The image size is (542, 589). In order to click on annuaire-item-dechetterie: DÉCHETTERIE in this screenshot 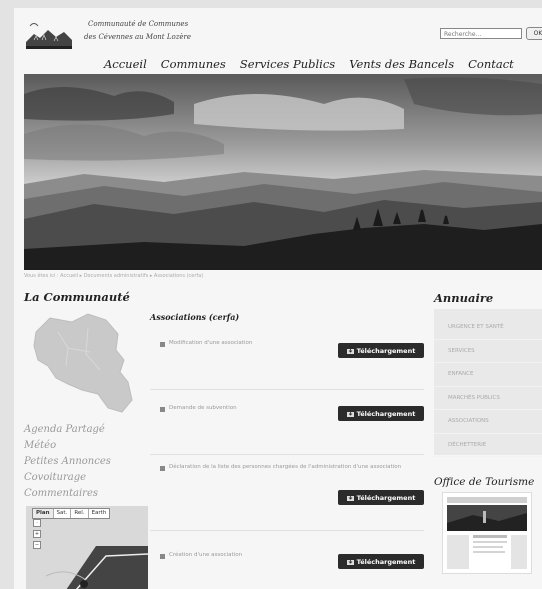, I will do `click(488, 445)`.